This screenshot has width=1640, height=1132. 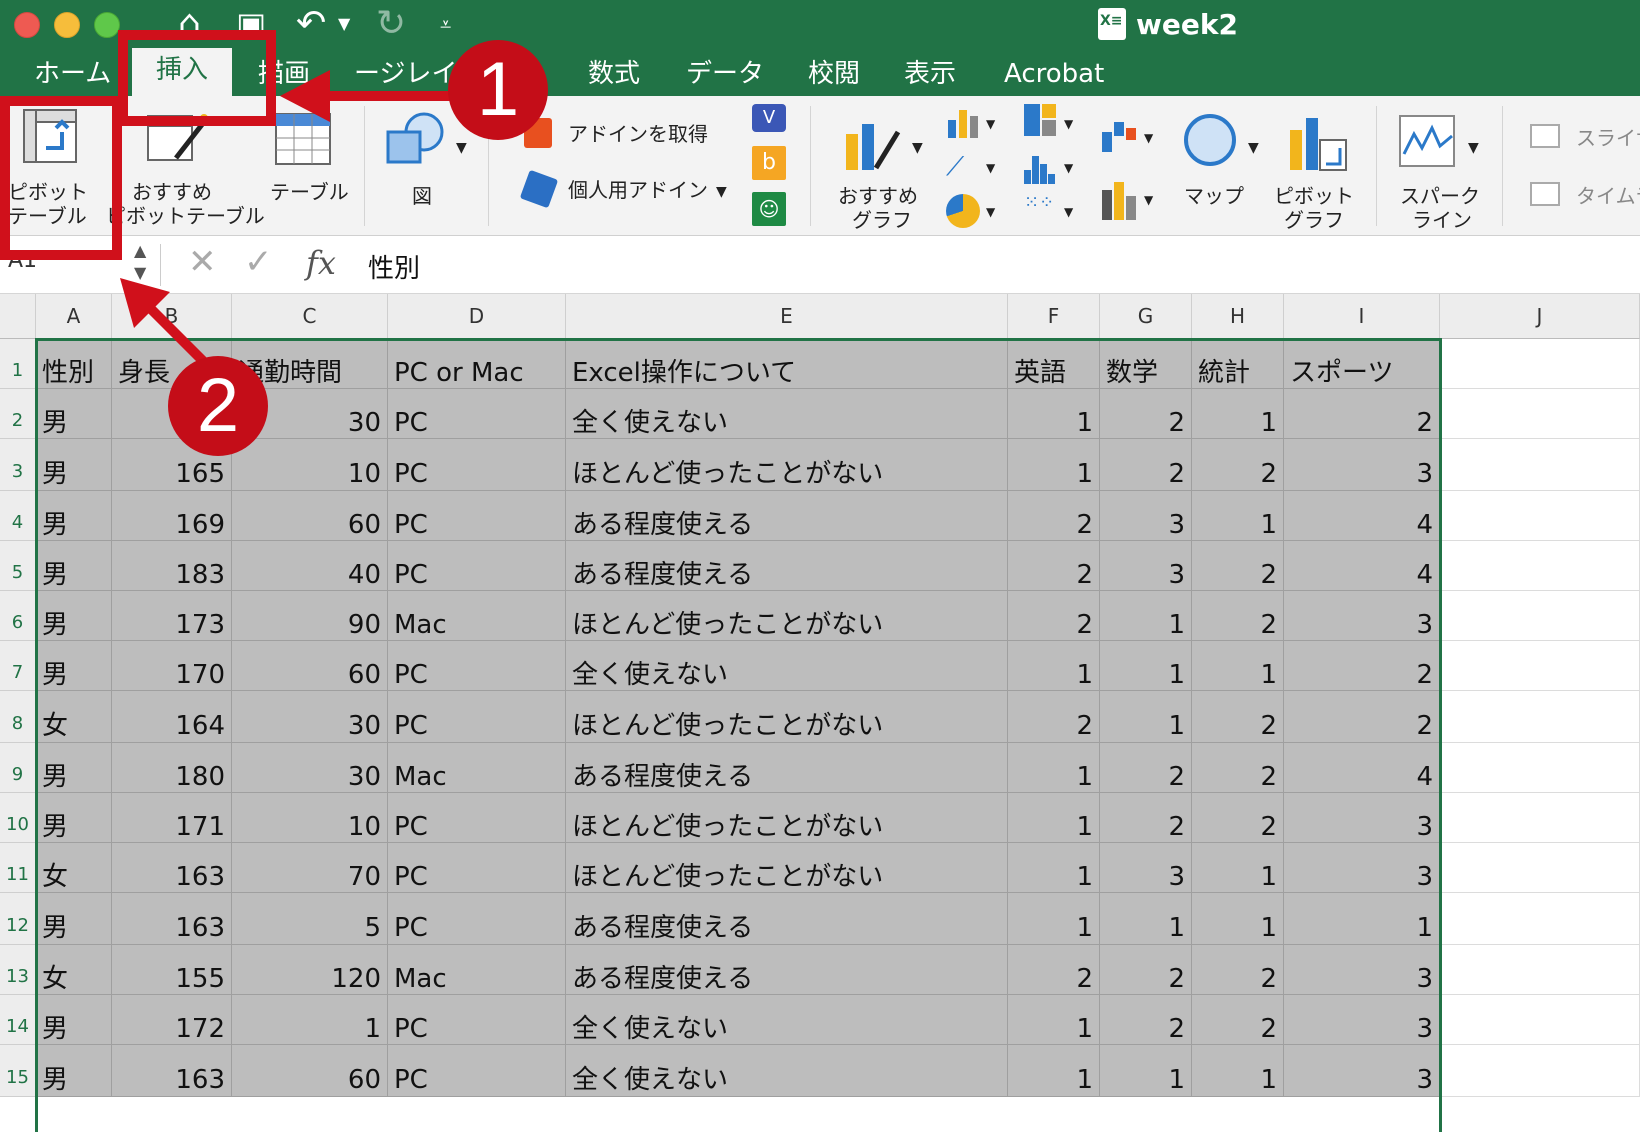 I want to click on line-chart-icon: ⟋, so click(x=964, y=167).